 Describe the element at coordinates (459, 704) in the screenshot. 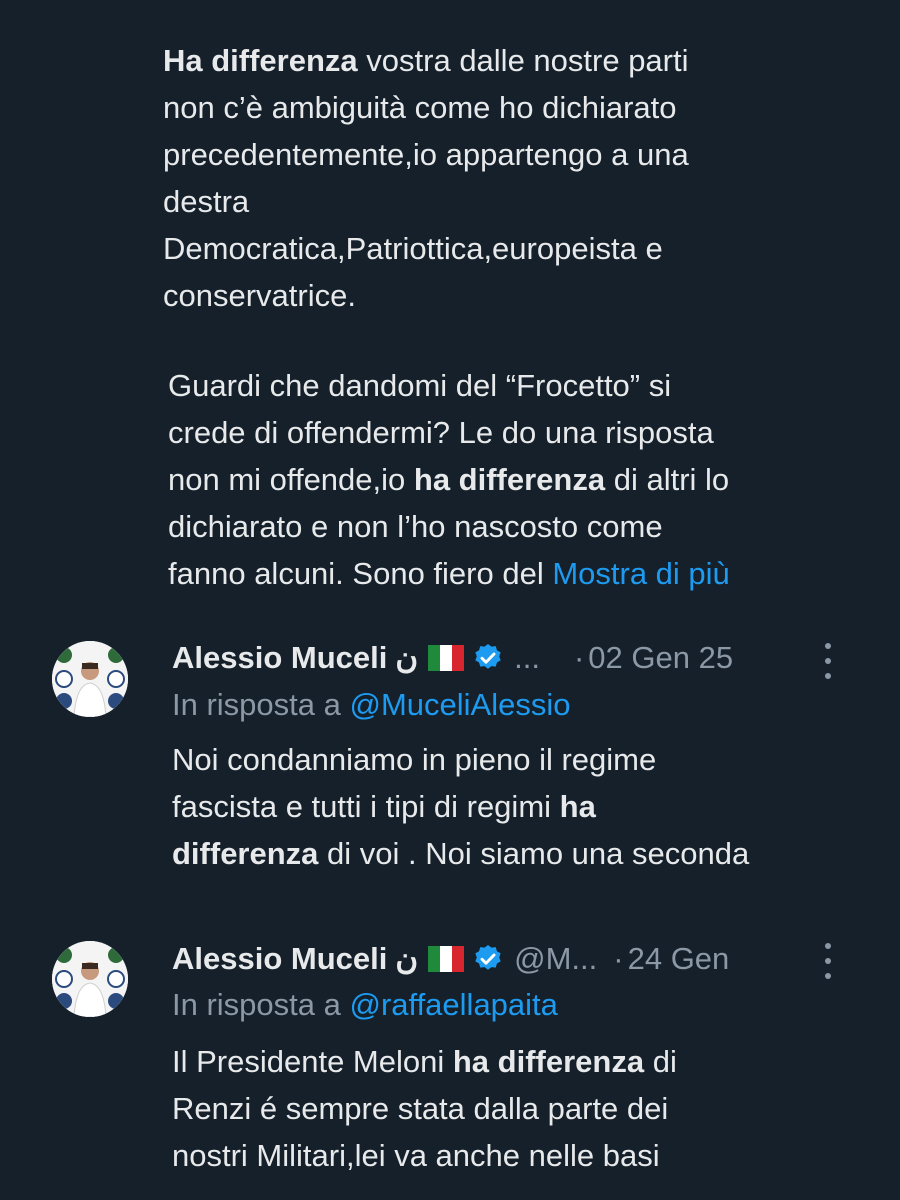

I see `reply-handle-link: @MuceliAlessio` at that location.